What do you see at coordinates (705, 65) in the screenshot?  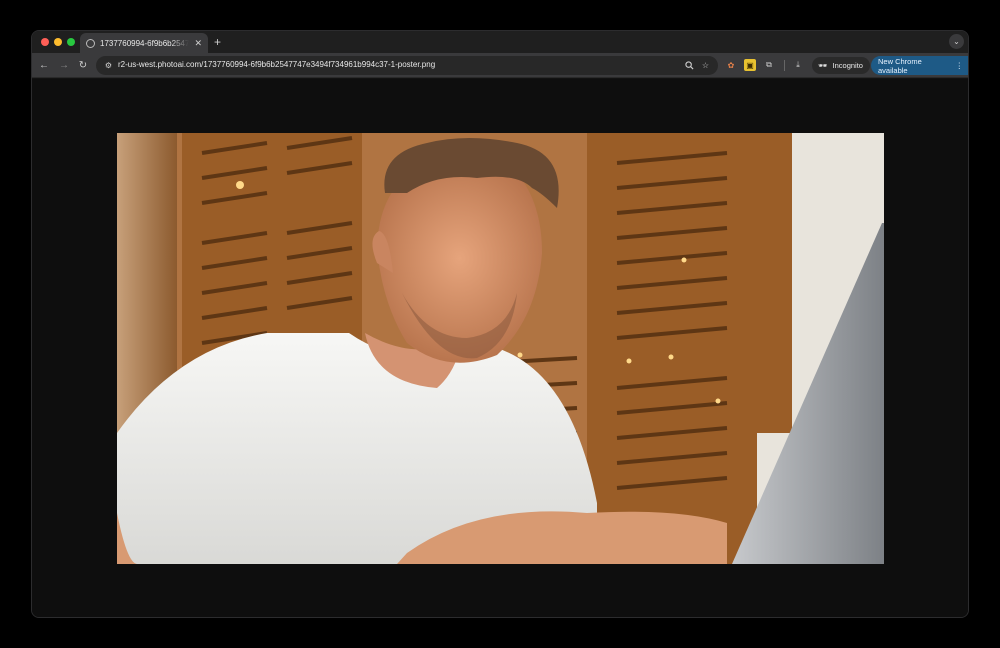 I see `star-icon: ☆` at bounding box center [705, 65].